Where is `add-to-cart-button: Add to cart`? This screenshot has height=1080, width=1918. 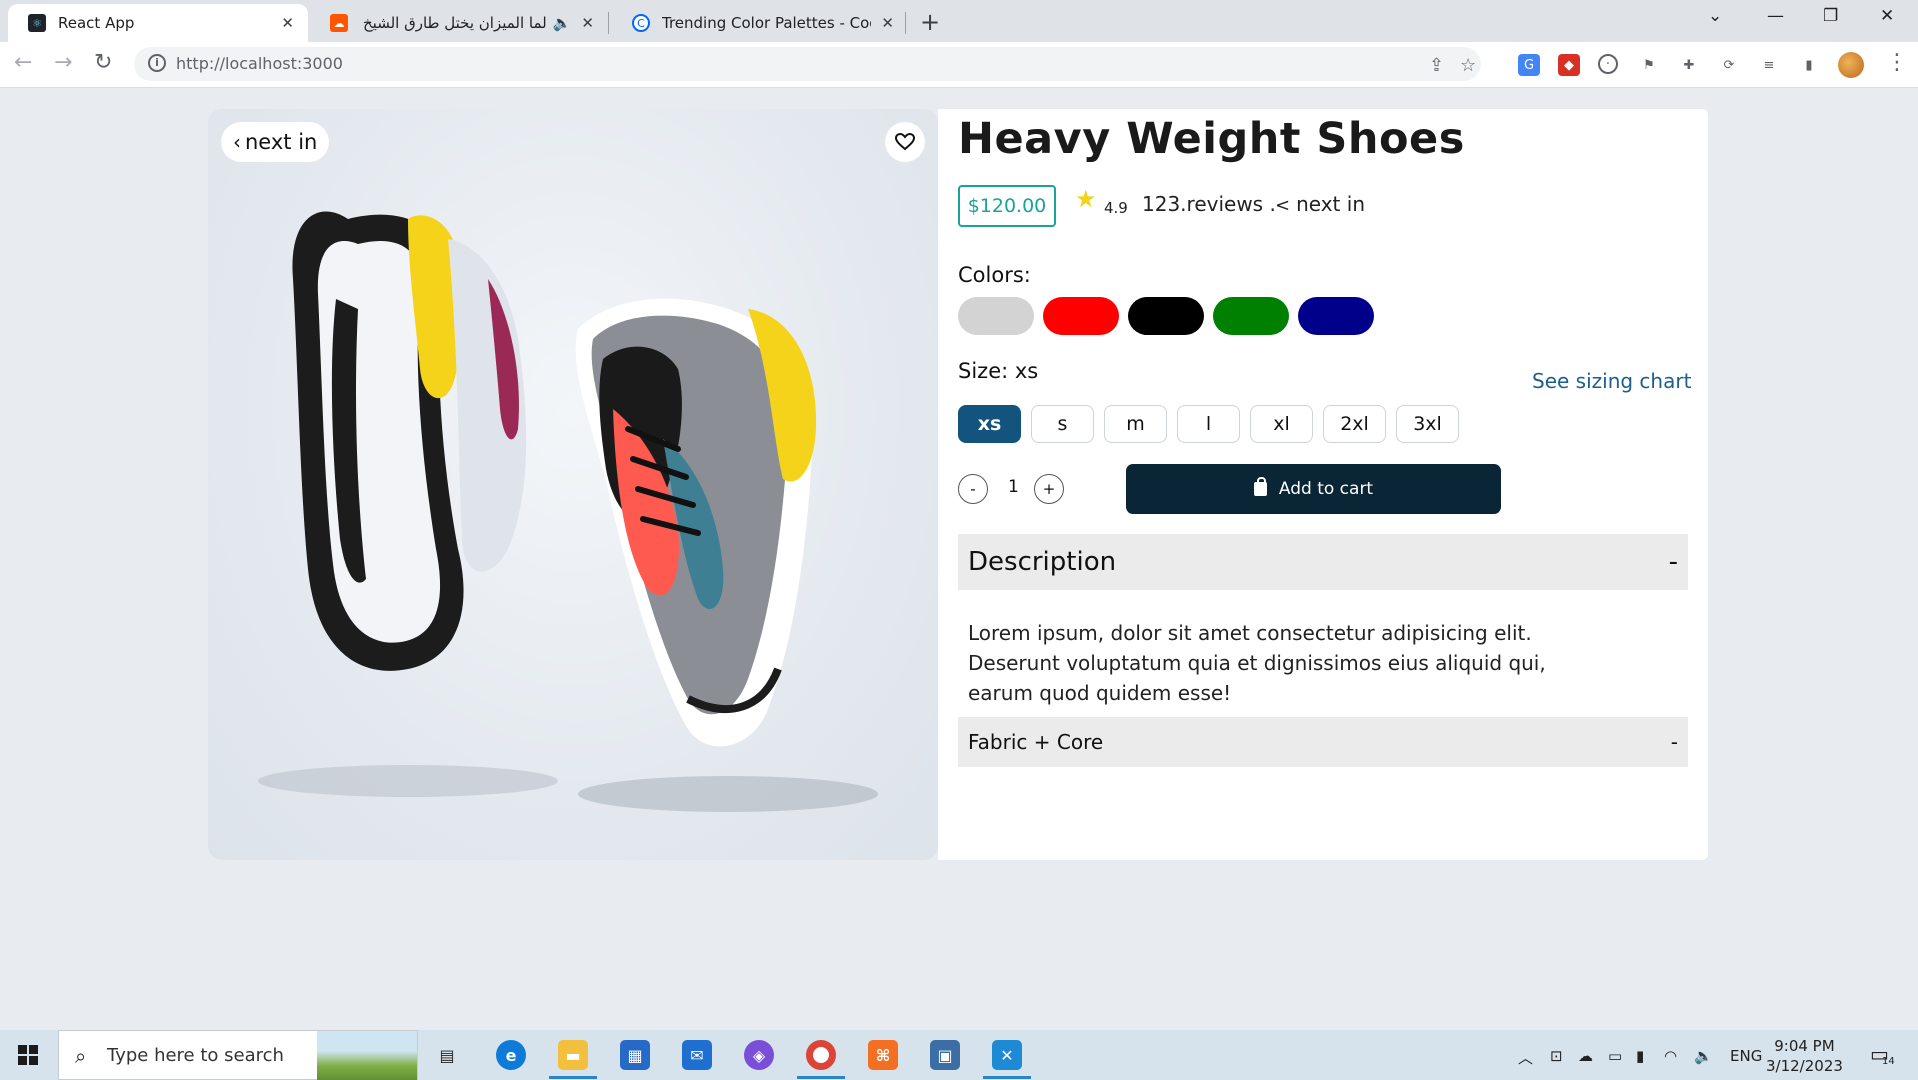 add-to-cart-button: Add to cart is located at coordinates (1313, 489).